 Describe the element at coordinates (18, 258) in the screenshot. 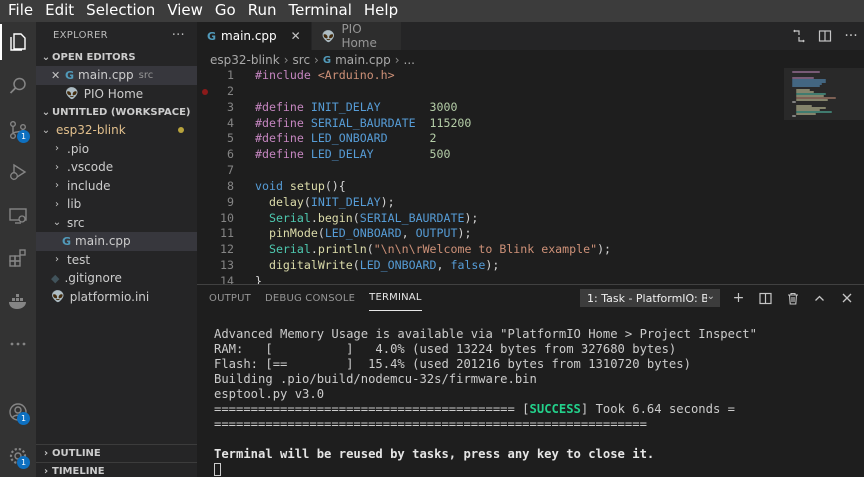

I see `extensions-icon` at that location.